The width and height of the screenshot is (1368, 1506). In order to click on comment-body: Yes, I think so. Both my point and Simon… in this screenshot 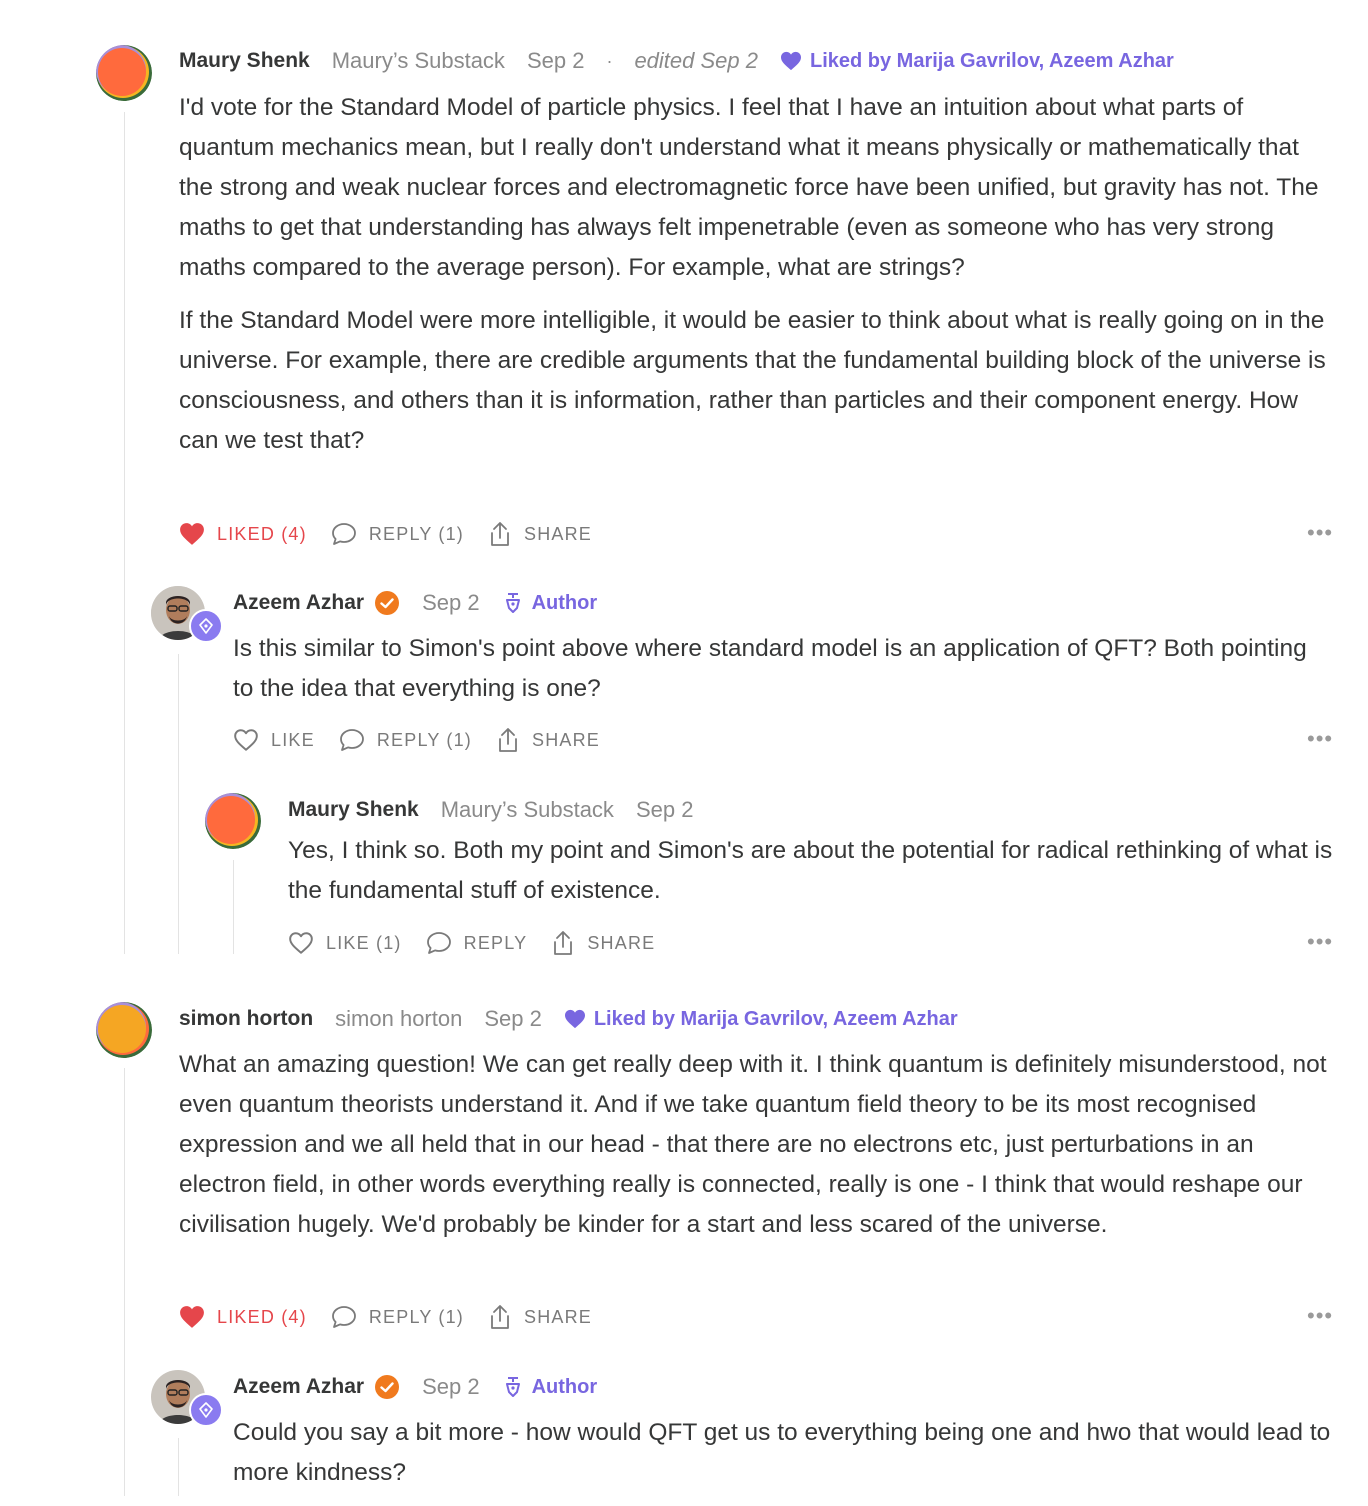, I will do `click(813, 877)`.